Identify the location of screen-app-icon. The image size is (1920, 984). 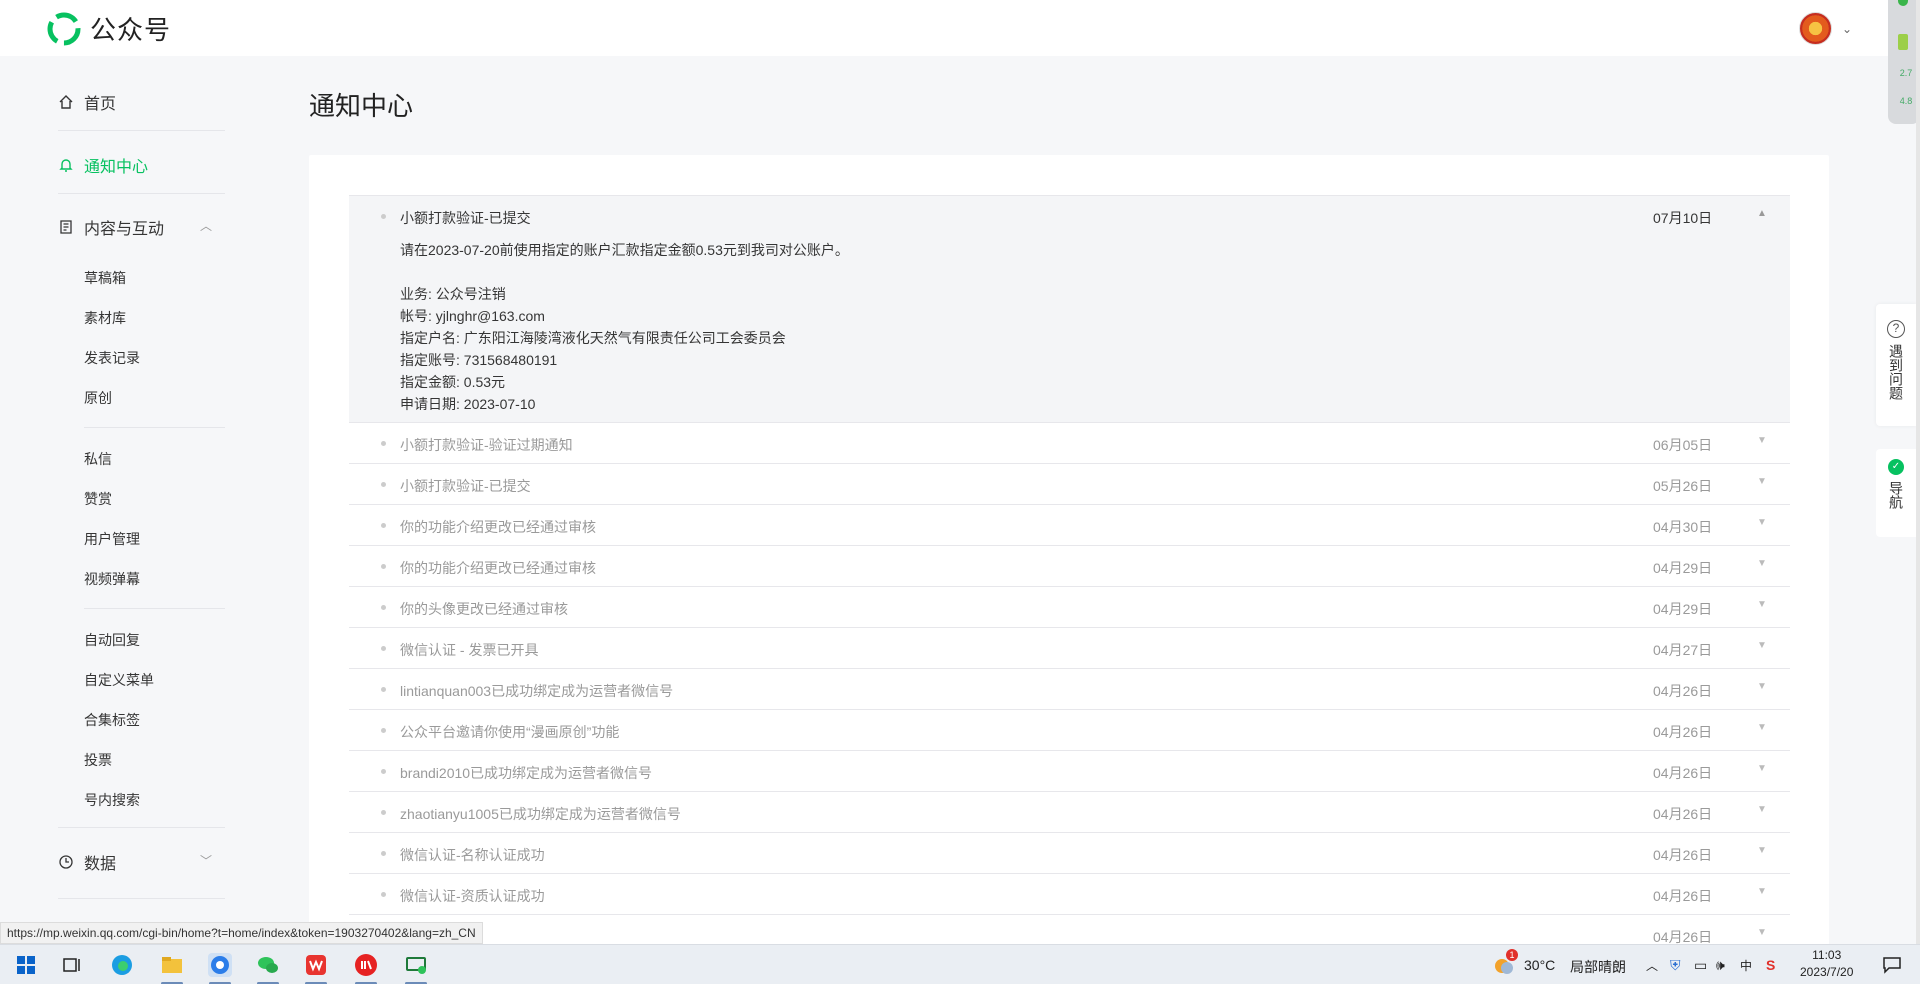
(416, 965).